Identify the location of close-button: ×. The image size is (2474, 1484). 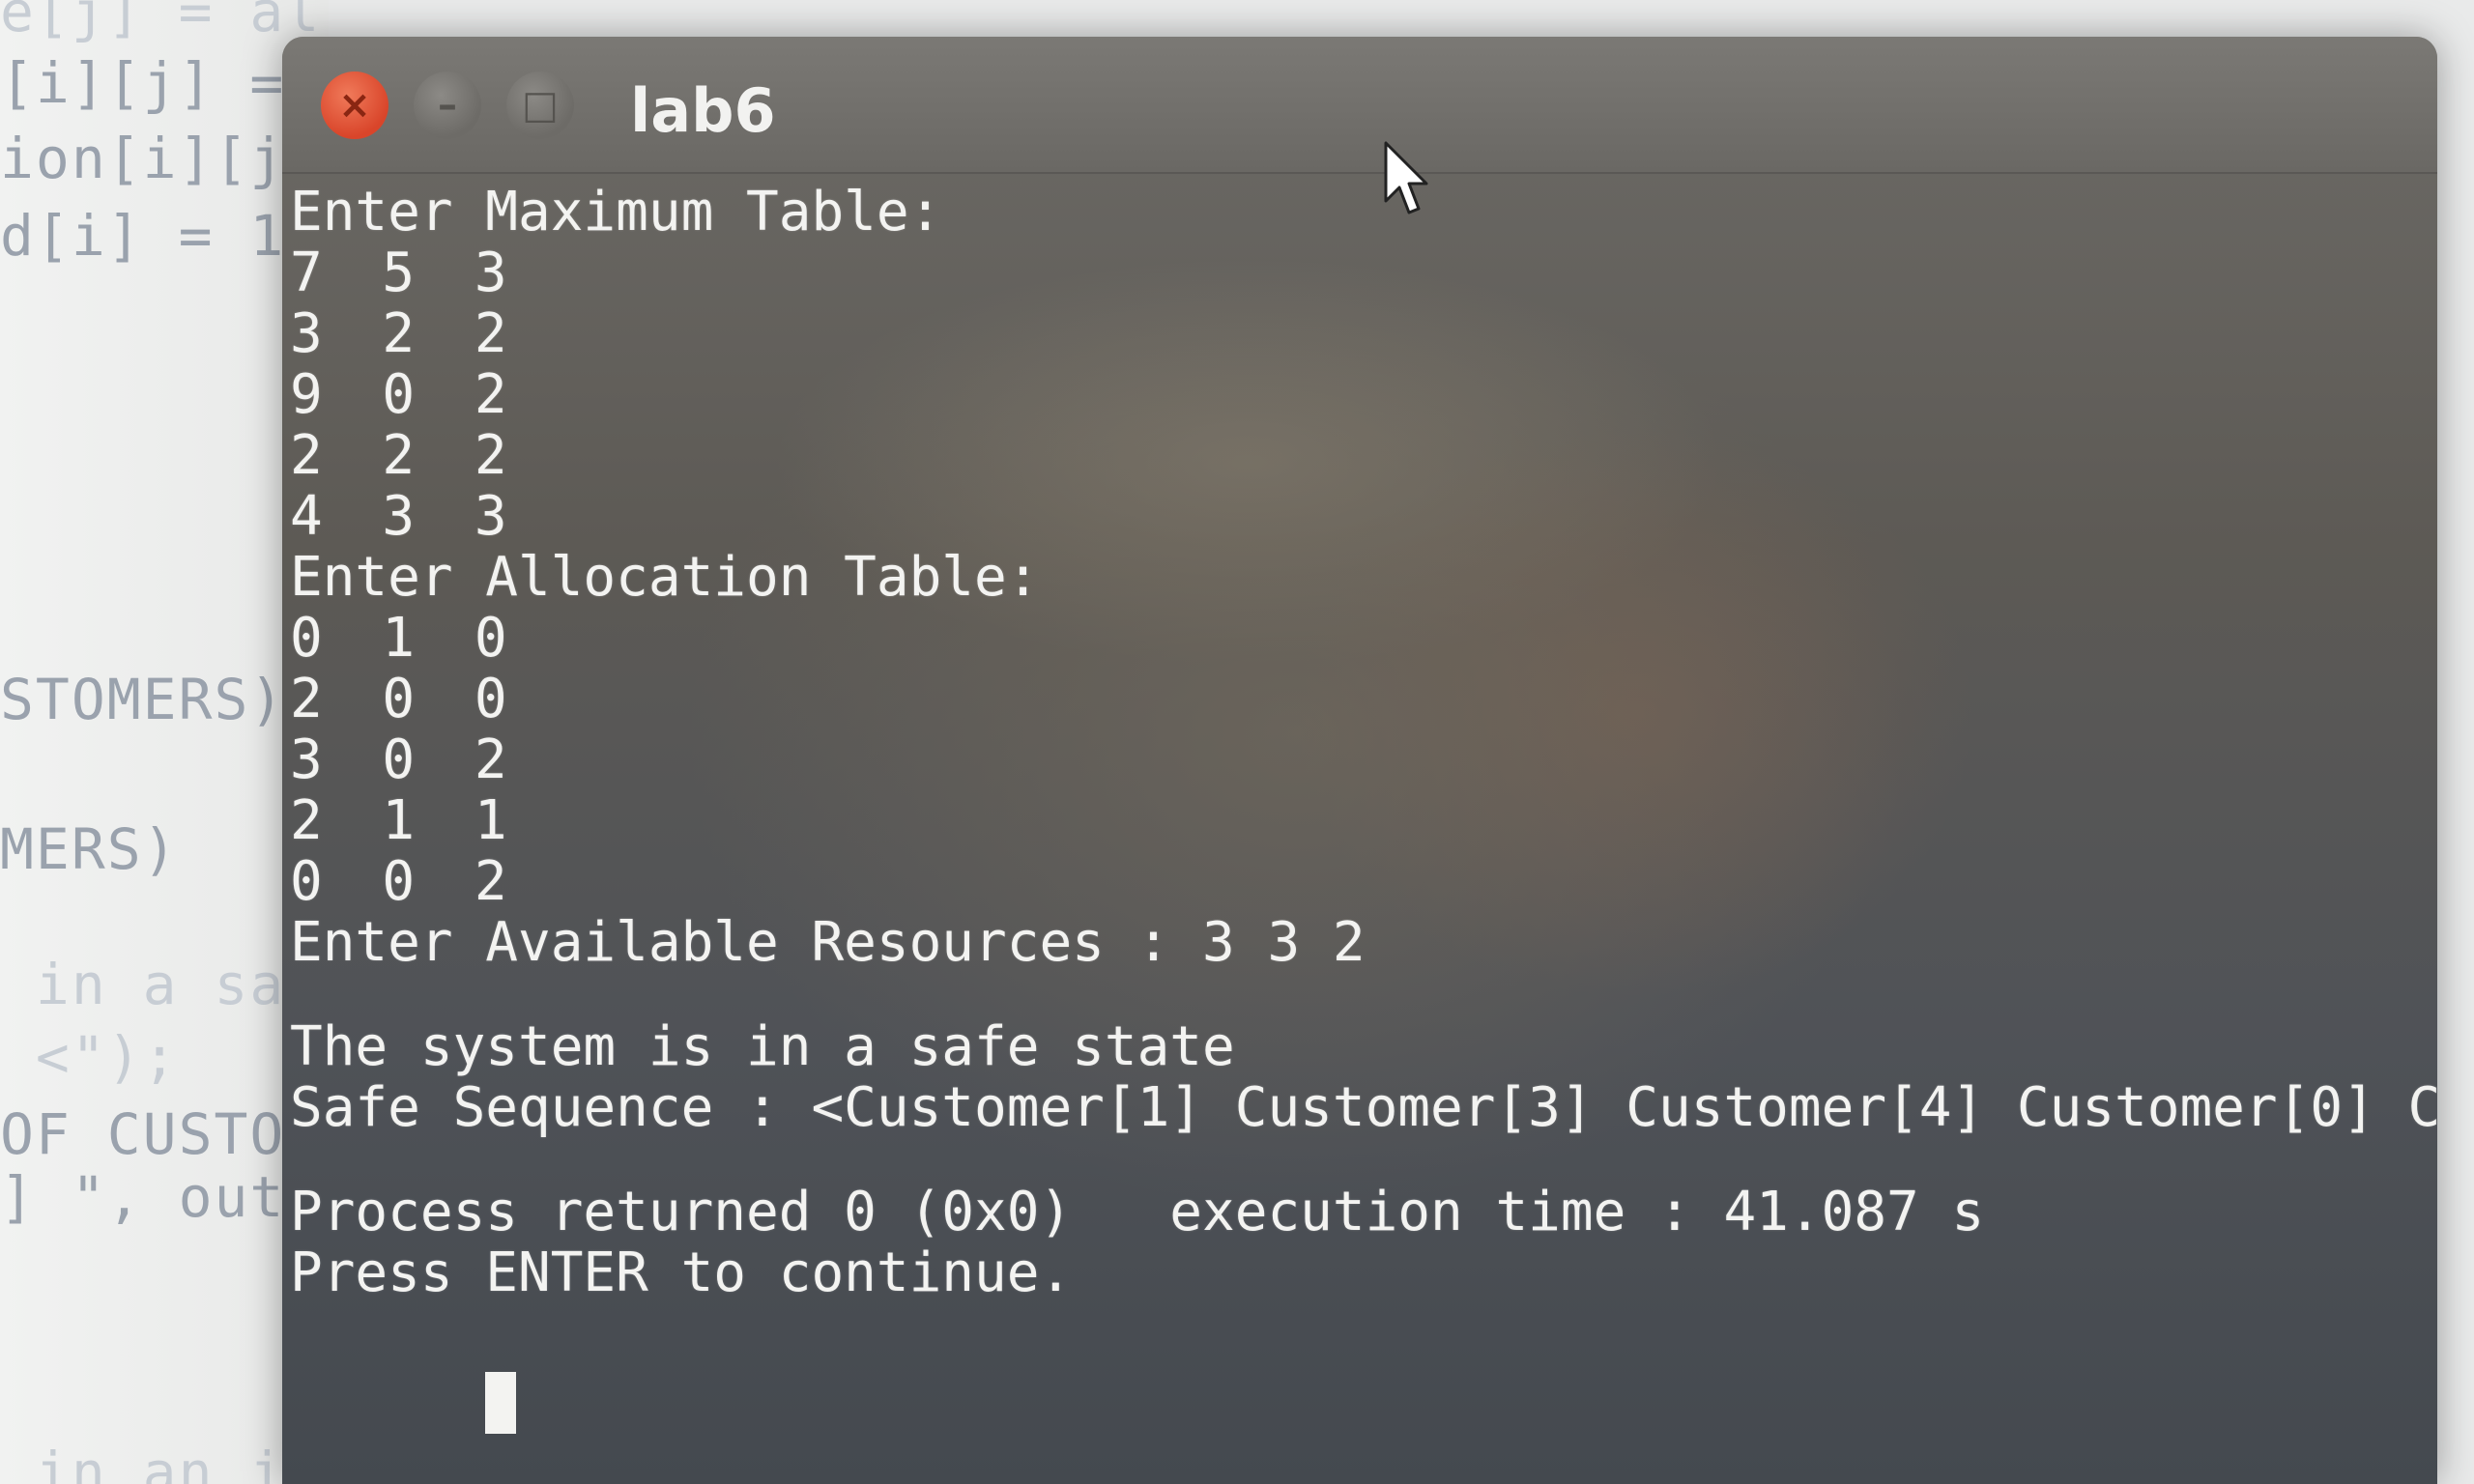
(355, 105).